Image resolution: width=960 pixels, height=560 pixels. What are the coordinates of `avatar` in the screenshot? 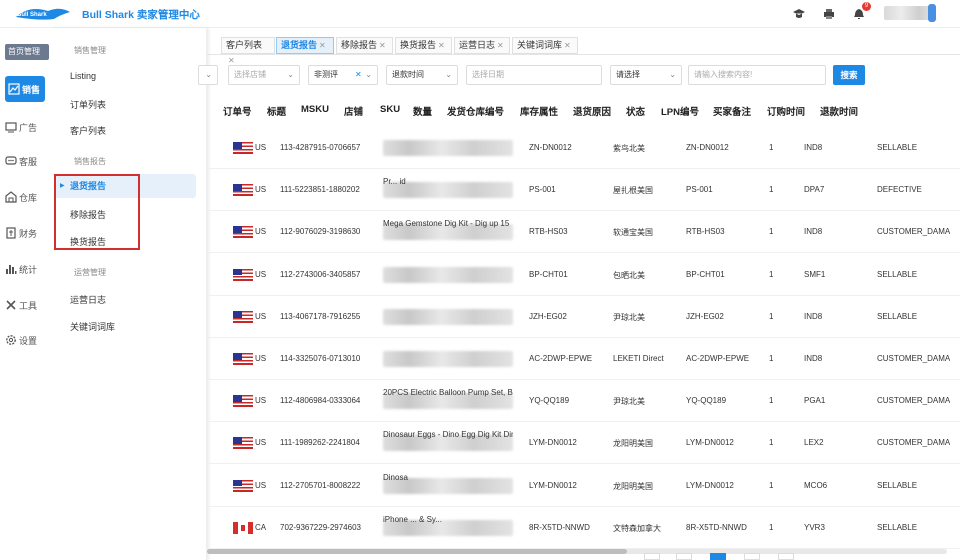 It's located at (932, 13).